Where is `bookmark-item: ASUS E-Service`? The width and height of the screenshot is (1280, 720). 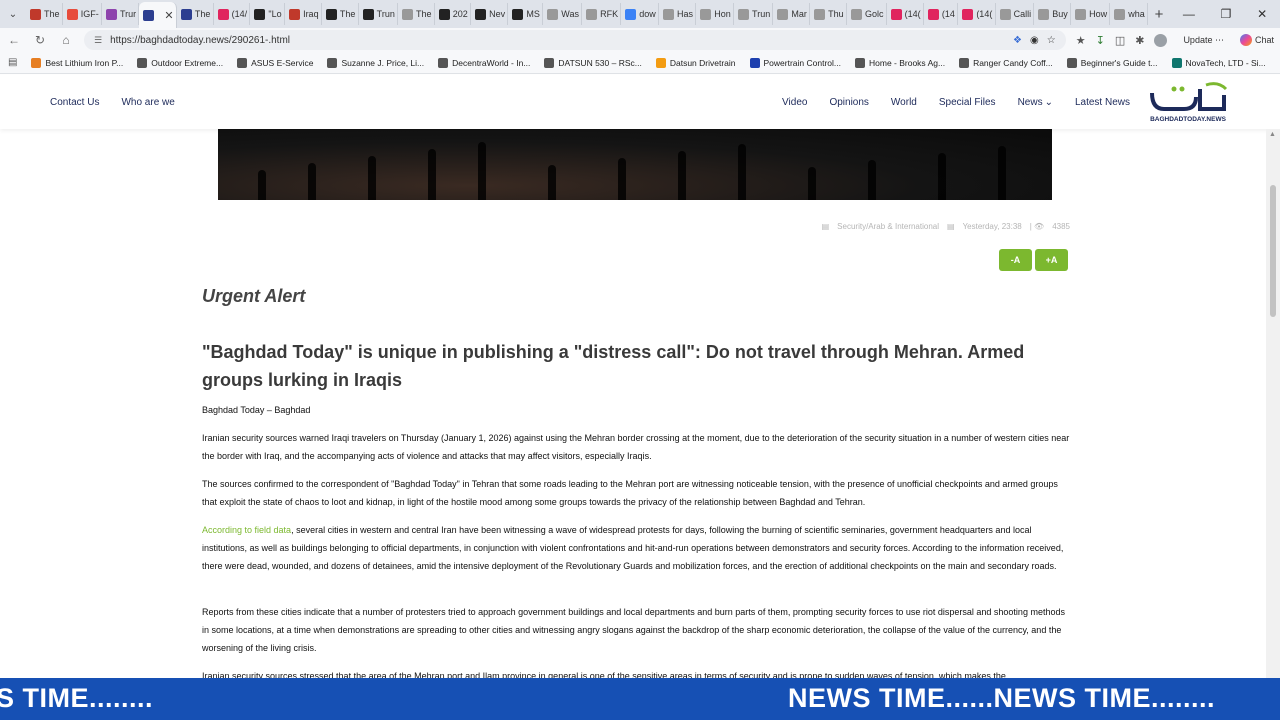
bookmark-item: ASUS E-Service is located at coordinates (275, 62).